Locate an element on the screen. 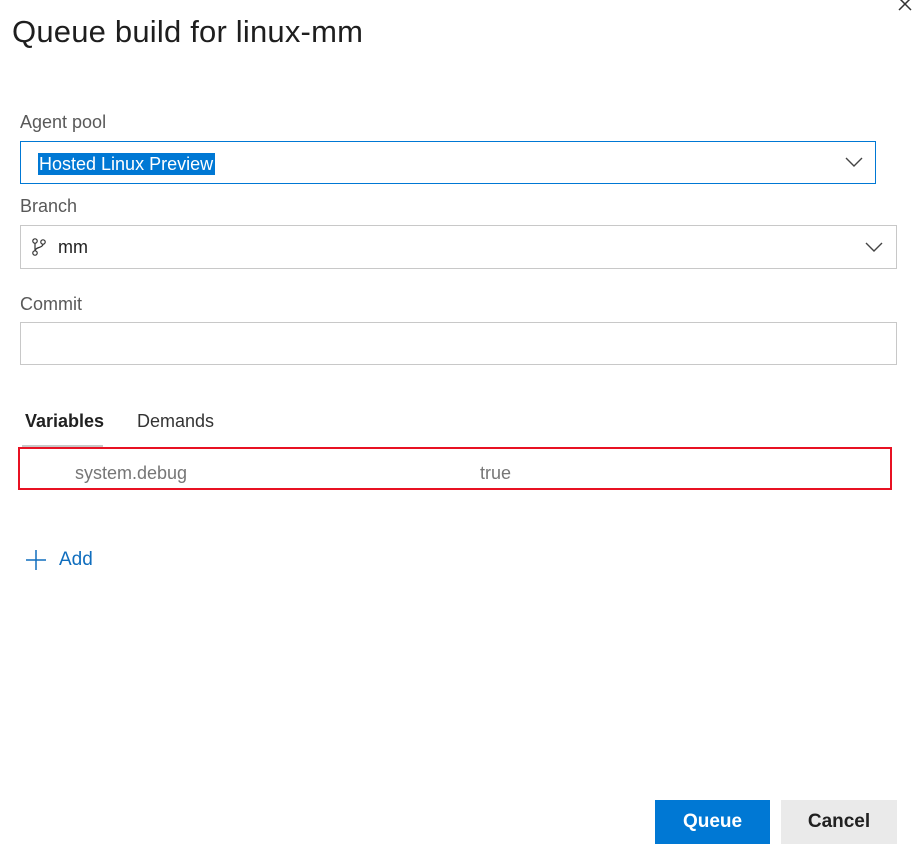  plus-icon is located at coordinates (36, 560).